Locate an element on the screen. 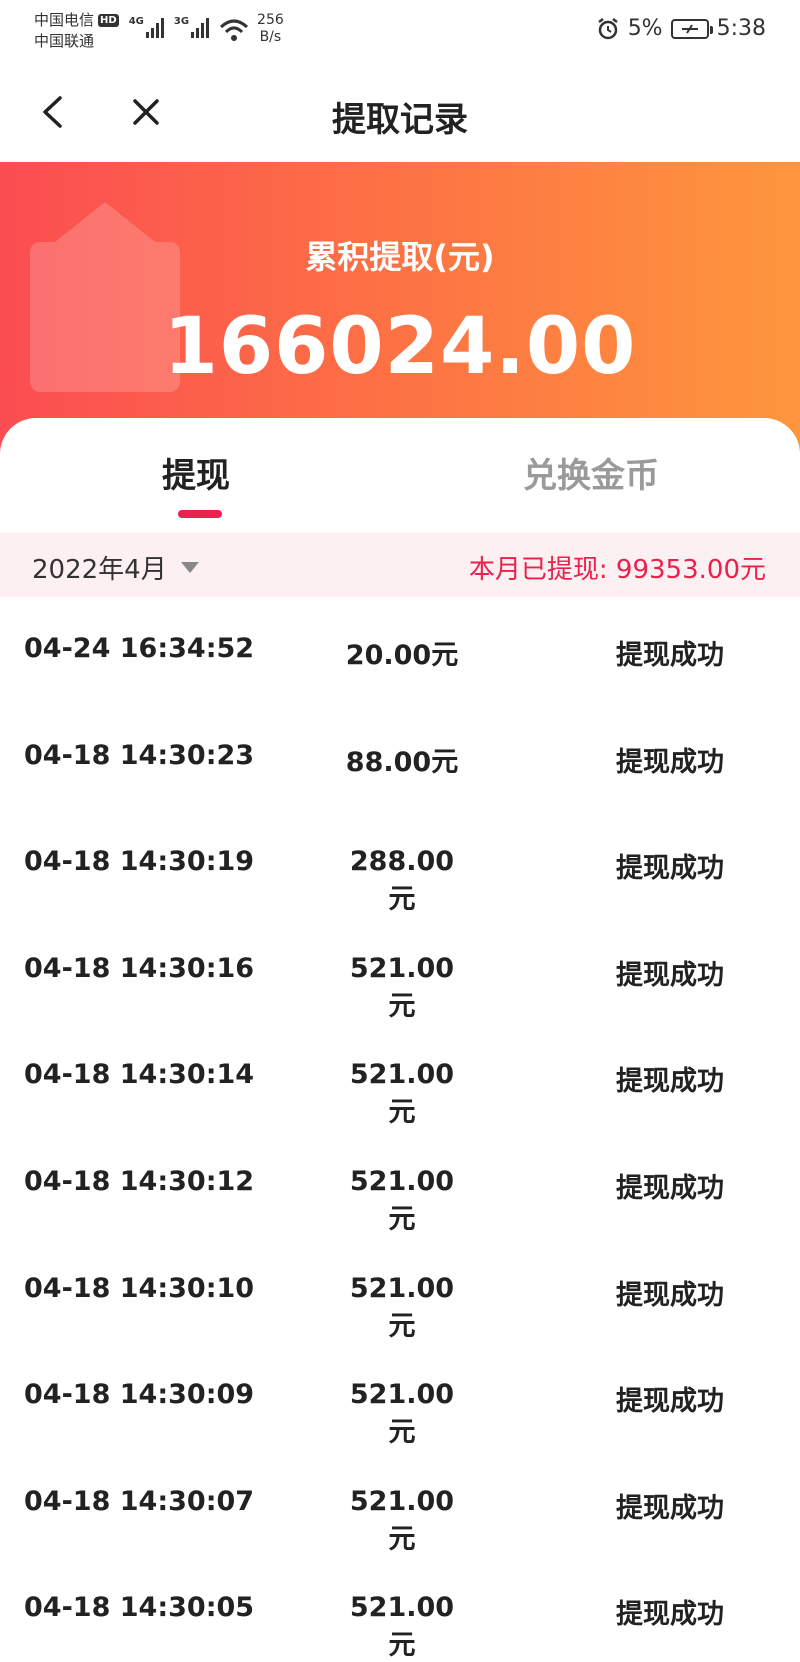 This screenshot has width=800, height=1662. carrier-name-1: 中国电信 is located at coordinates (64, 20).